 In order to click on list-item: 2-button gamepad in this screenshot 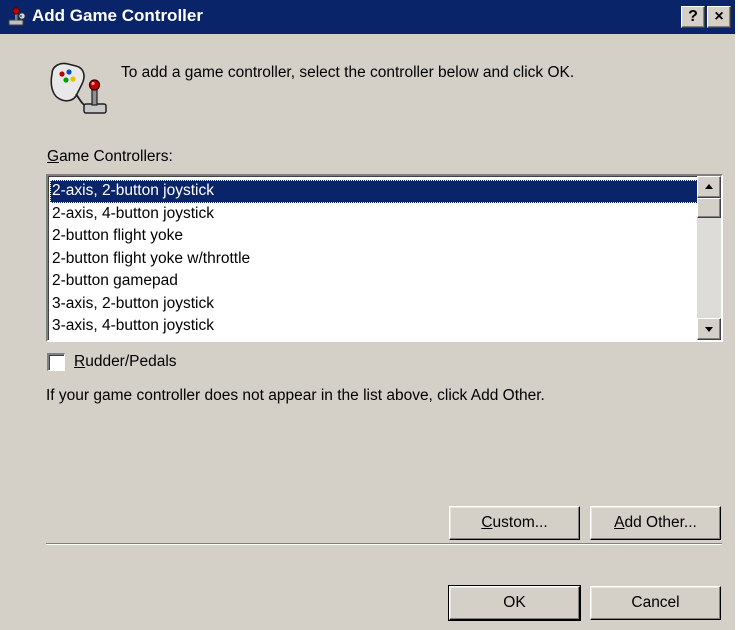, I will do `click(374, 281)`.